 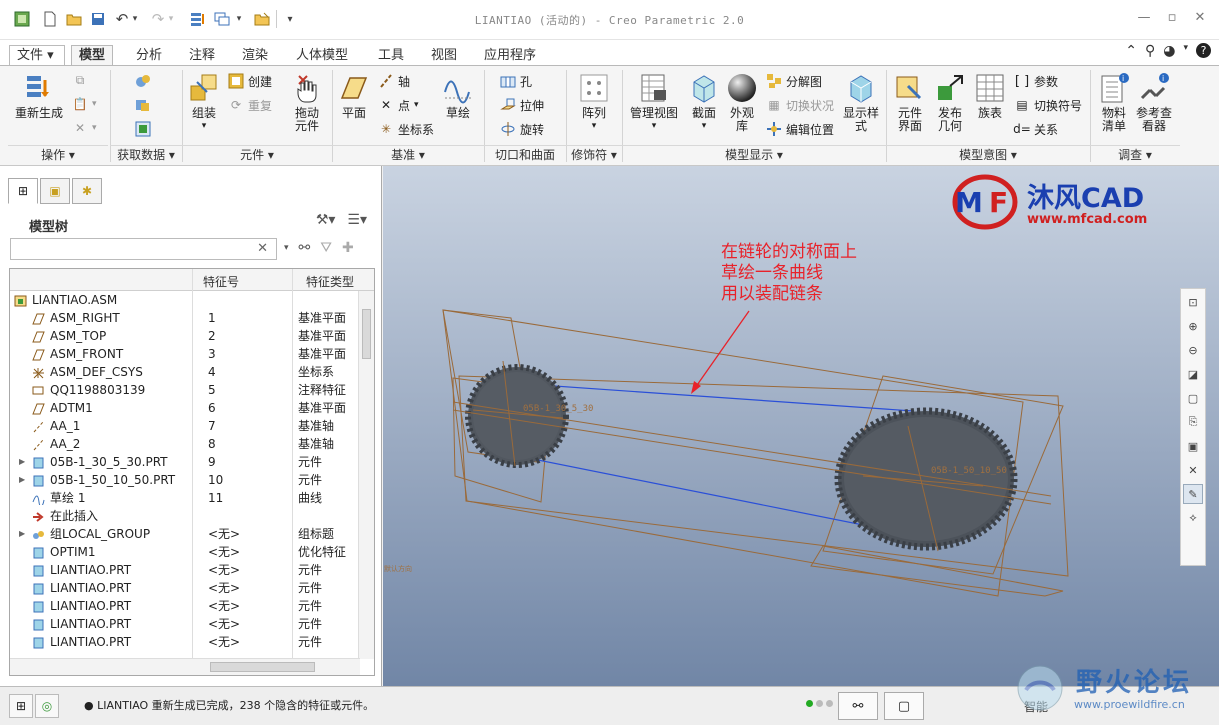 I want to click on assemble-button: 组装 ▾, so click(x=204, y=102).